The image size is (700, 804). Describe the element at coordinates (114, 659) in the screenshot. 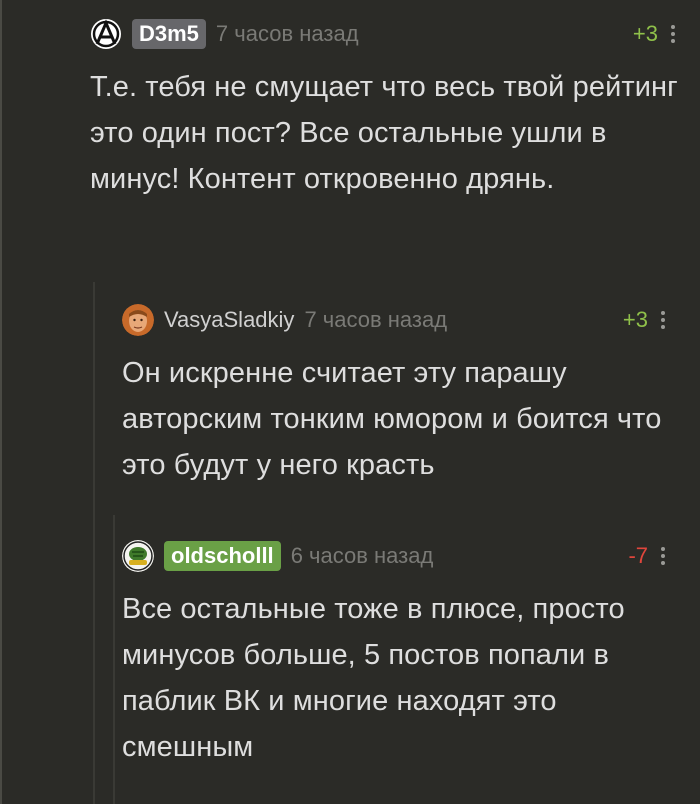

I see `thread-line-nested-reply` at that location.